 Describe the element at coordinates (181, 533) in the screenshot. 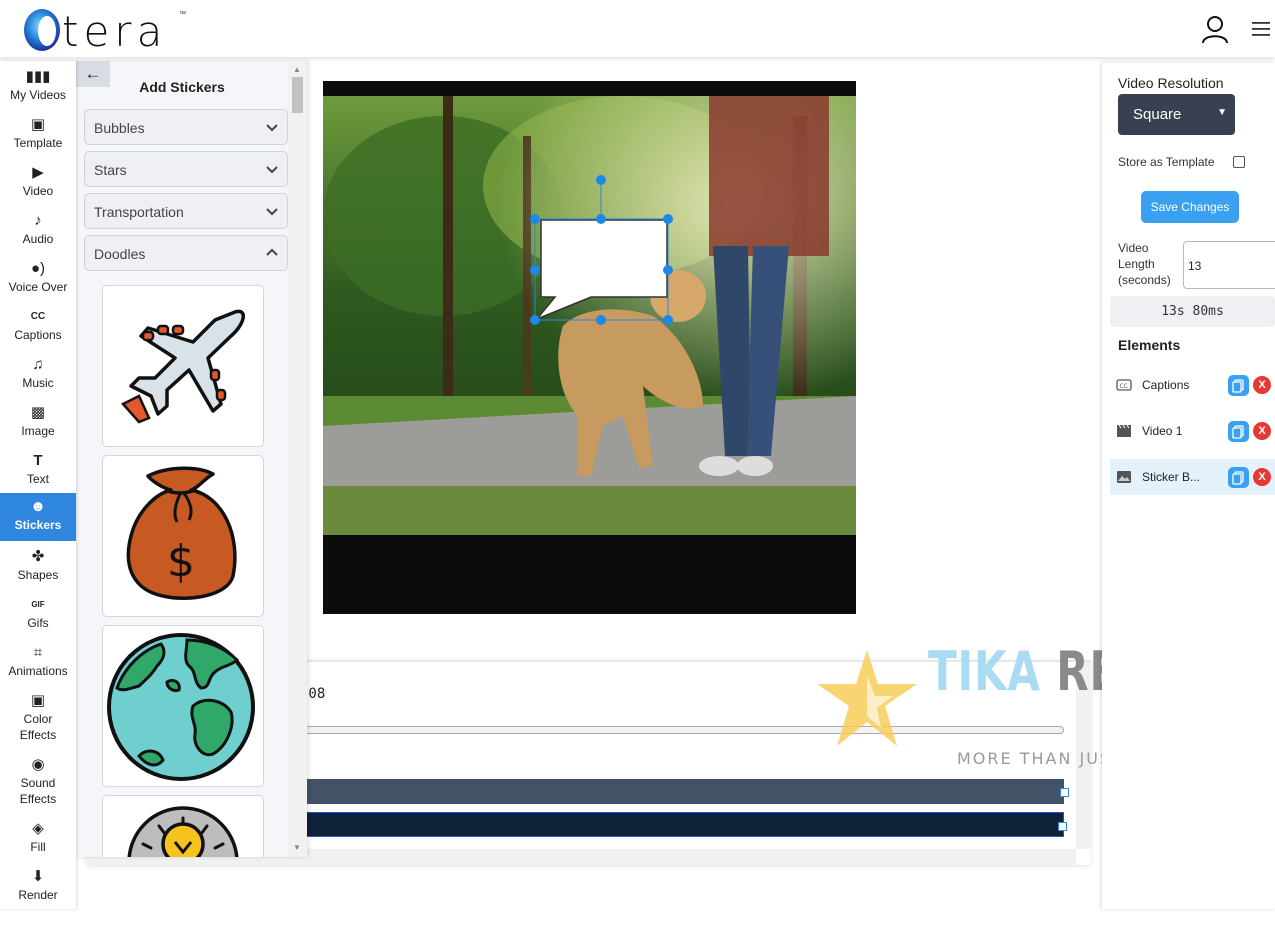

I see `money-bag-sticker-icon: $` at that location.